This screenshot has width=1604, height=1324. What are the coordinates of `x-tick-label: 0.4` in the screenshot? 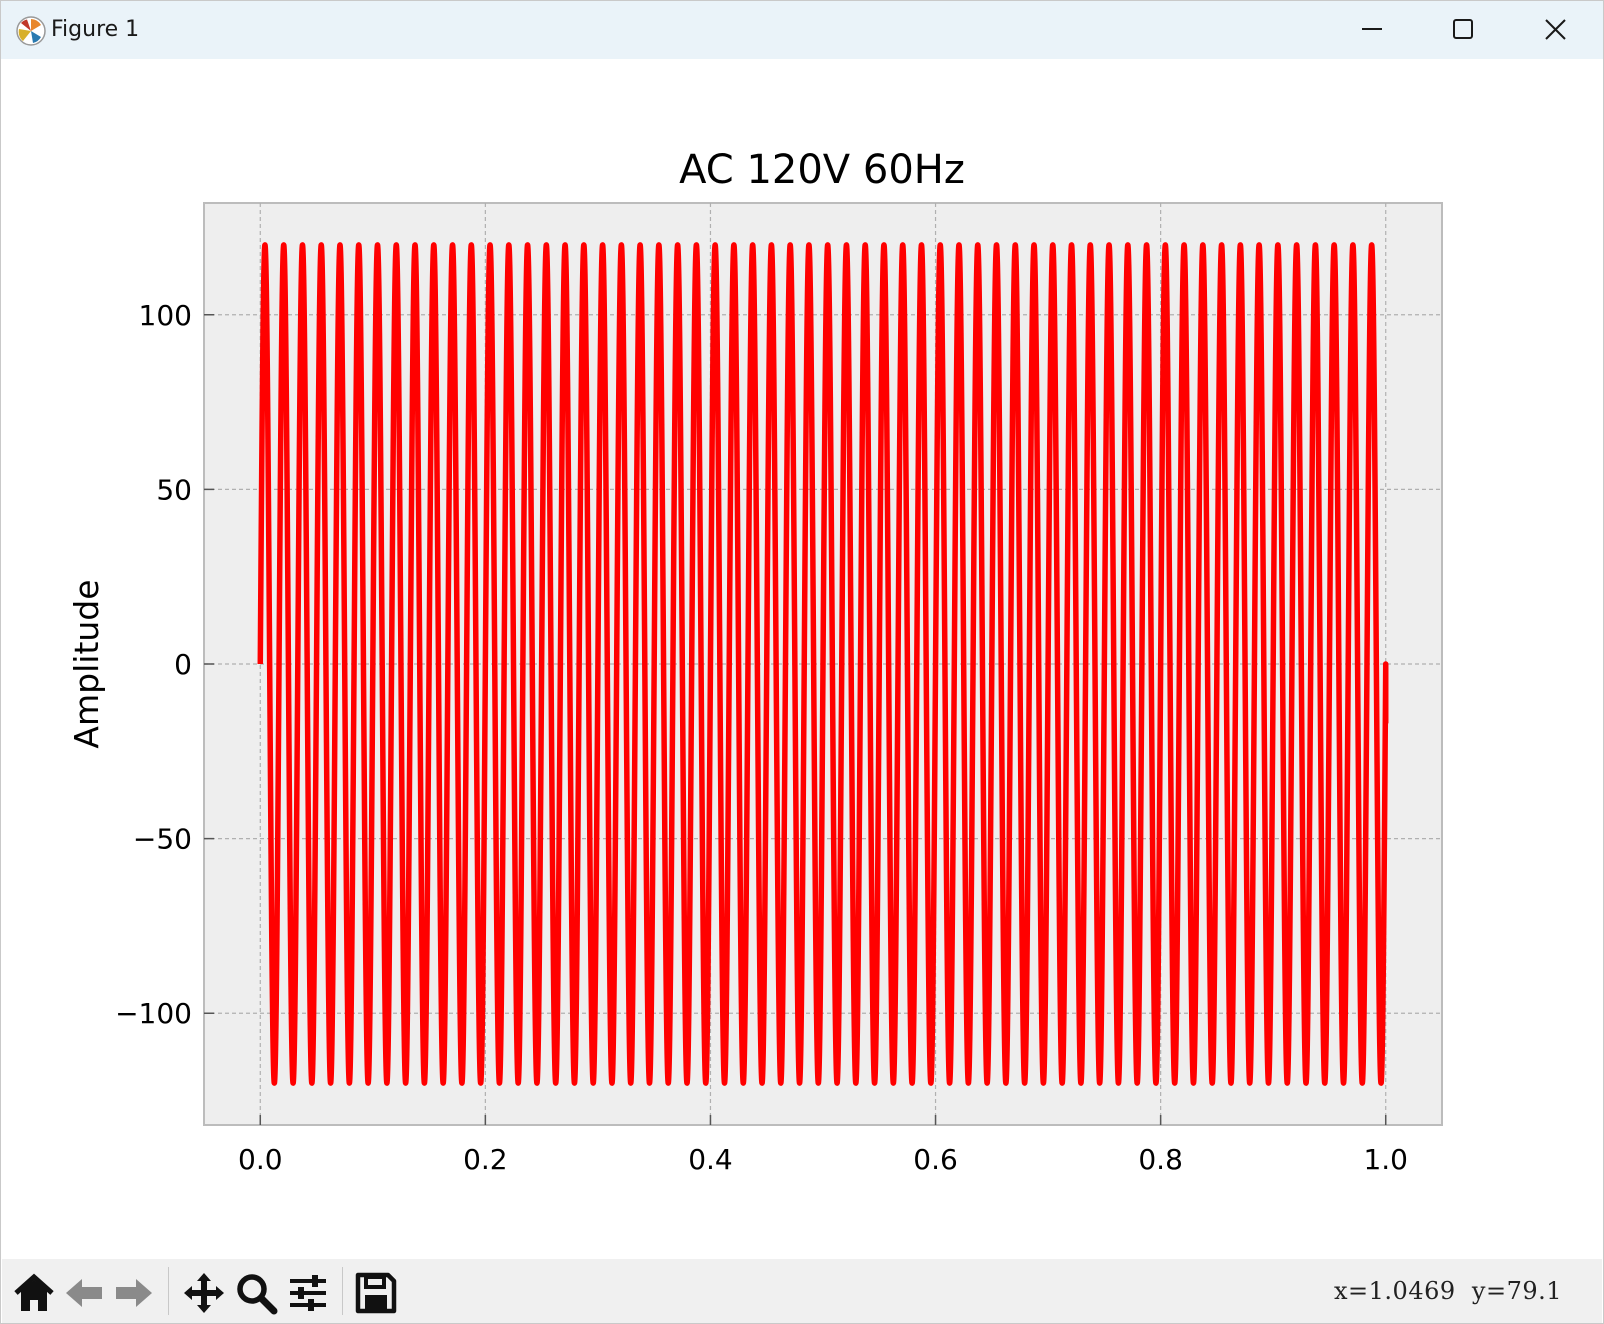 It's located at (710, 1159).